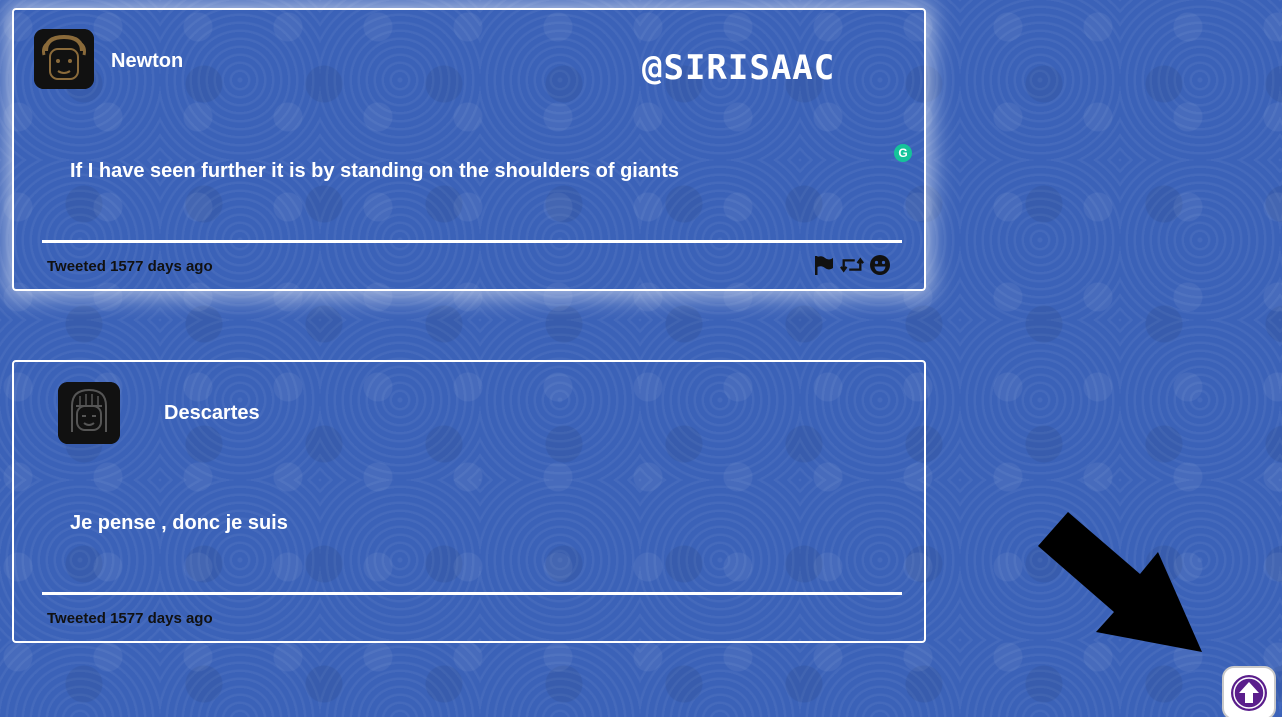 Image resolution: width=1282 pixels, height=717 pixels. I want to click on tweet-text: Je pense , donc je suis, so click(179, 523).